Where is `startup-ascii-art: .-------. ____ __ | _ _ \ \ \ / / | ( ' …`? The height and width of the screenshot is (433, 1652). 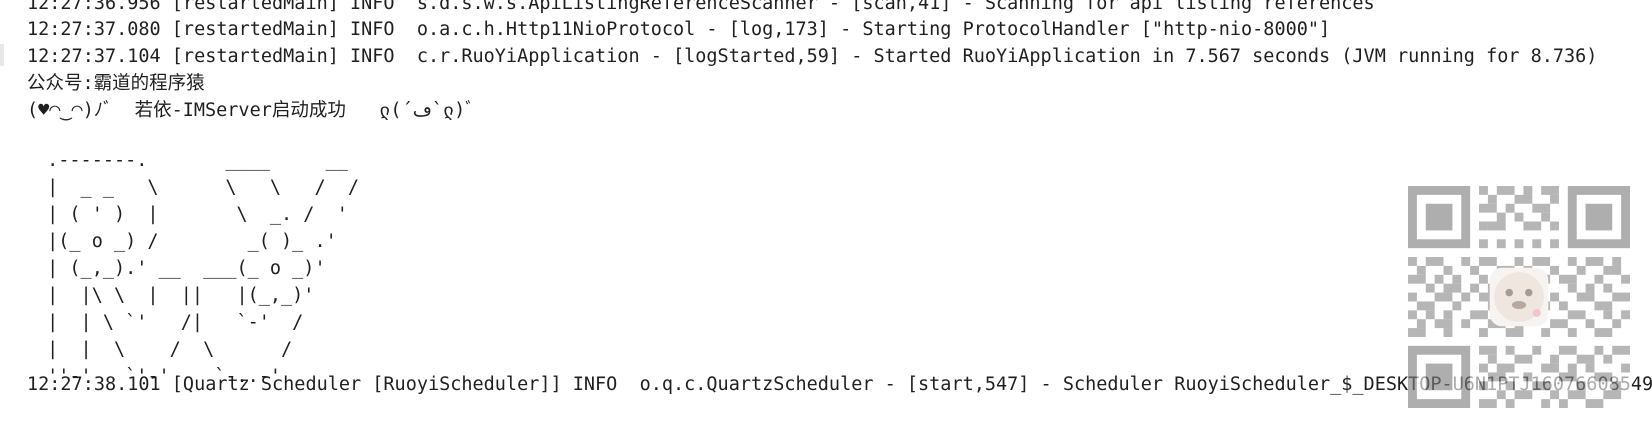 startup-ascii-art: .-------. ____ __ | _ _ \ \ \ / / | ( ' … is located at coordinates (203, 268).